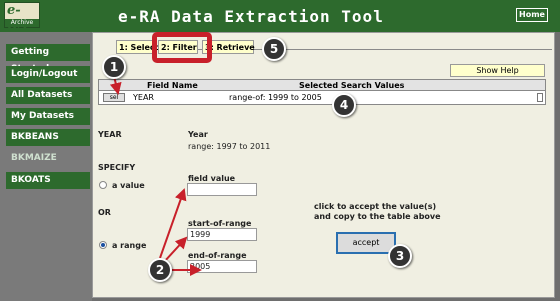  I want to click on selection-table-header: Field Name Selected Search Values, so click(322, 85).